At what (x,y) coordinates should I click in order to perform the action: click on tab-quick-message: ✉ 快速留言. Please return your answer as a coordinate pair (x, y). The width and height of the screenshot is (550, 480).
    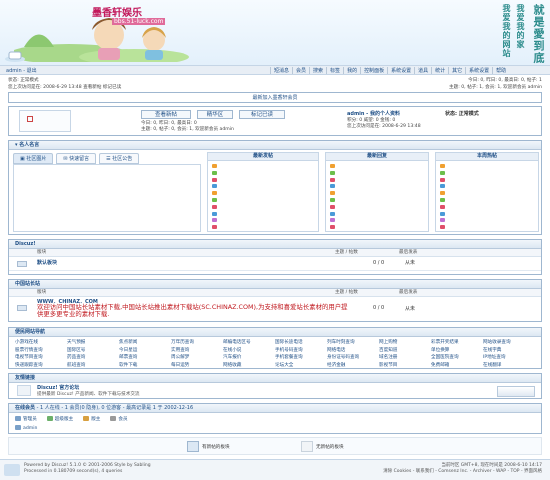
    Looking at the image, I should click on (76, 158).